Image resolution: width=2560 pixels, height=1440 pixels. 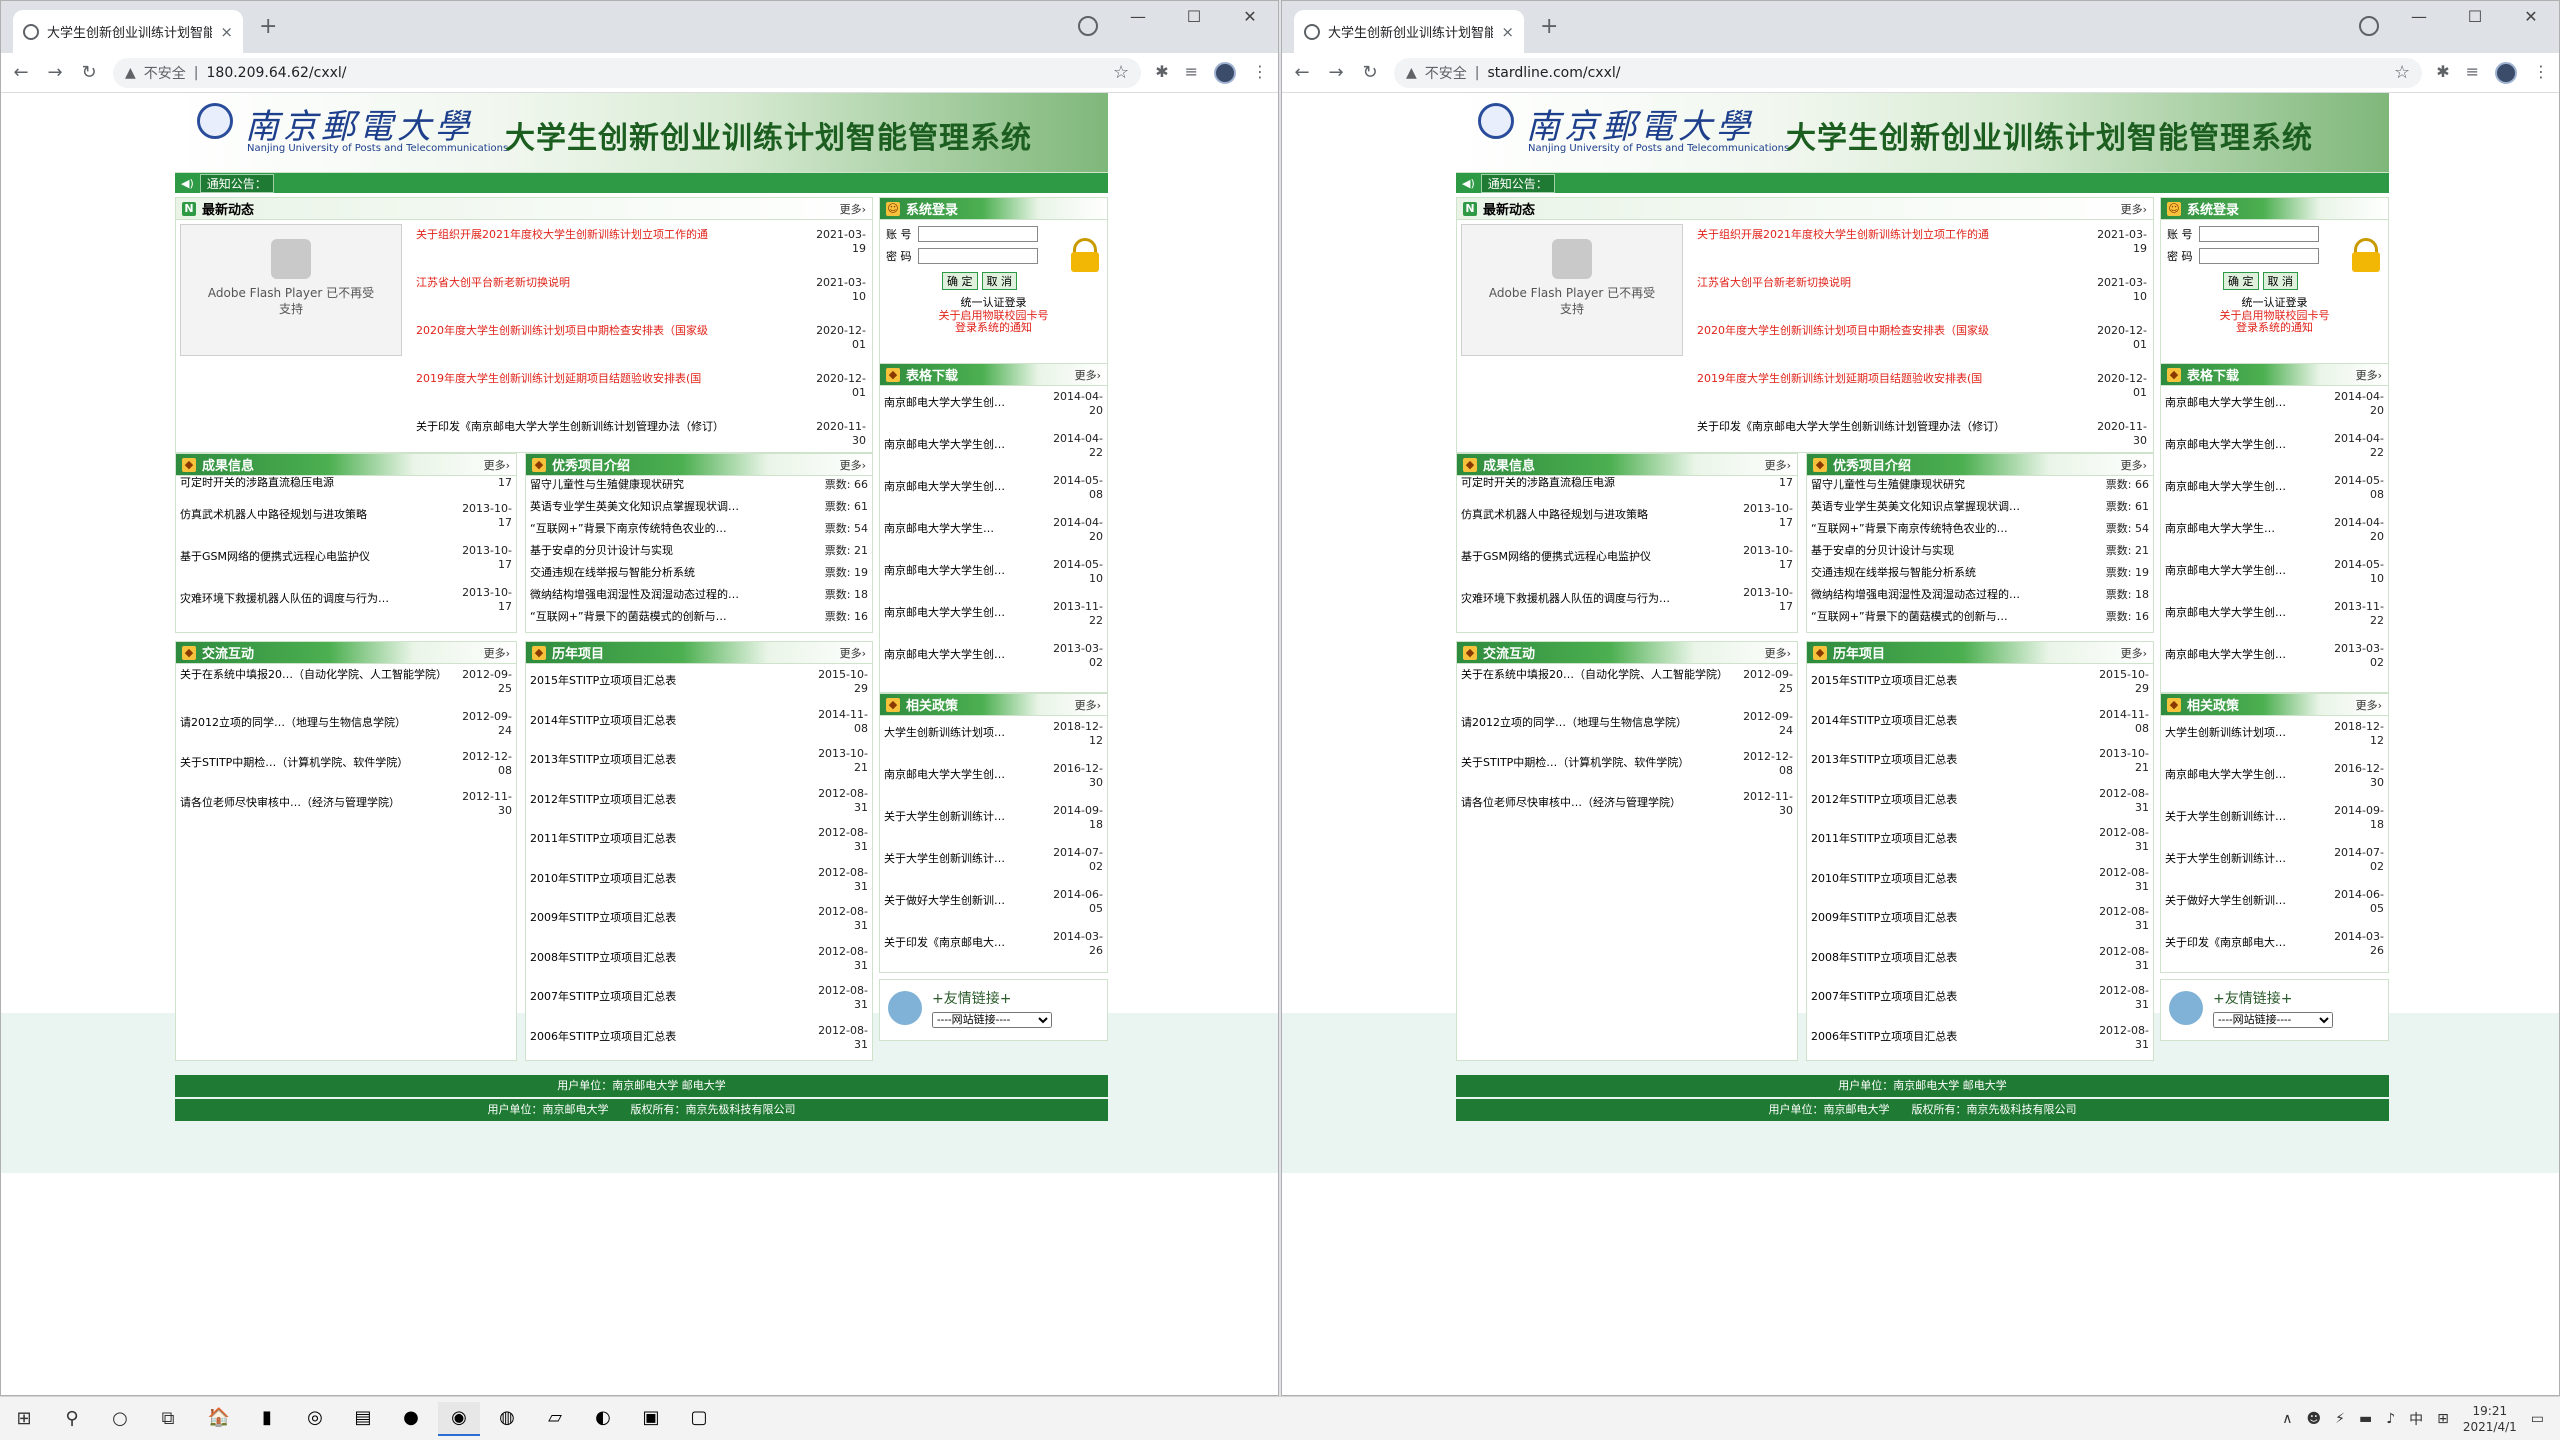 I want to click on list-item: 南京邮电大学大学生创… 2016-12- 30, so click(x=2274, y=781).